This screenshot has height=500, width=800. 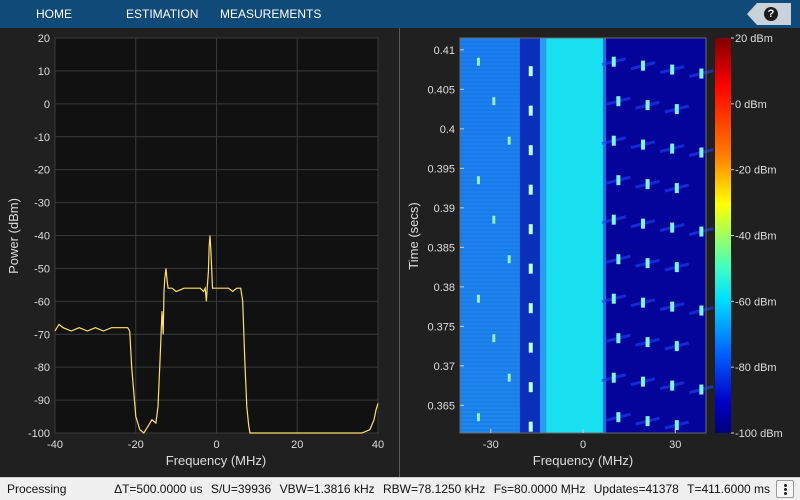 I want to click on spectrogram-ytick-label: 0.39, so click(x=444, y=209).